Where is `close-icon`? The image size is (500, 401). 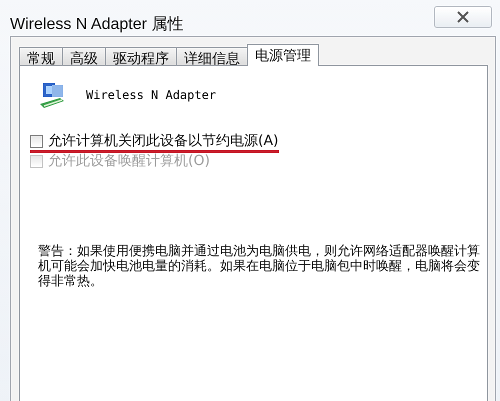 close-icon is located at coordinates (463, 17).